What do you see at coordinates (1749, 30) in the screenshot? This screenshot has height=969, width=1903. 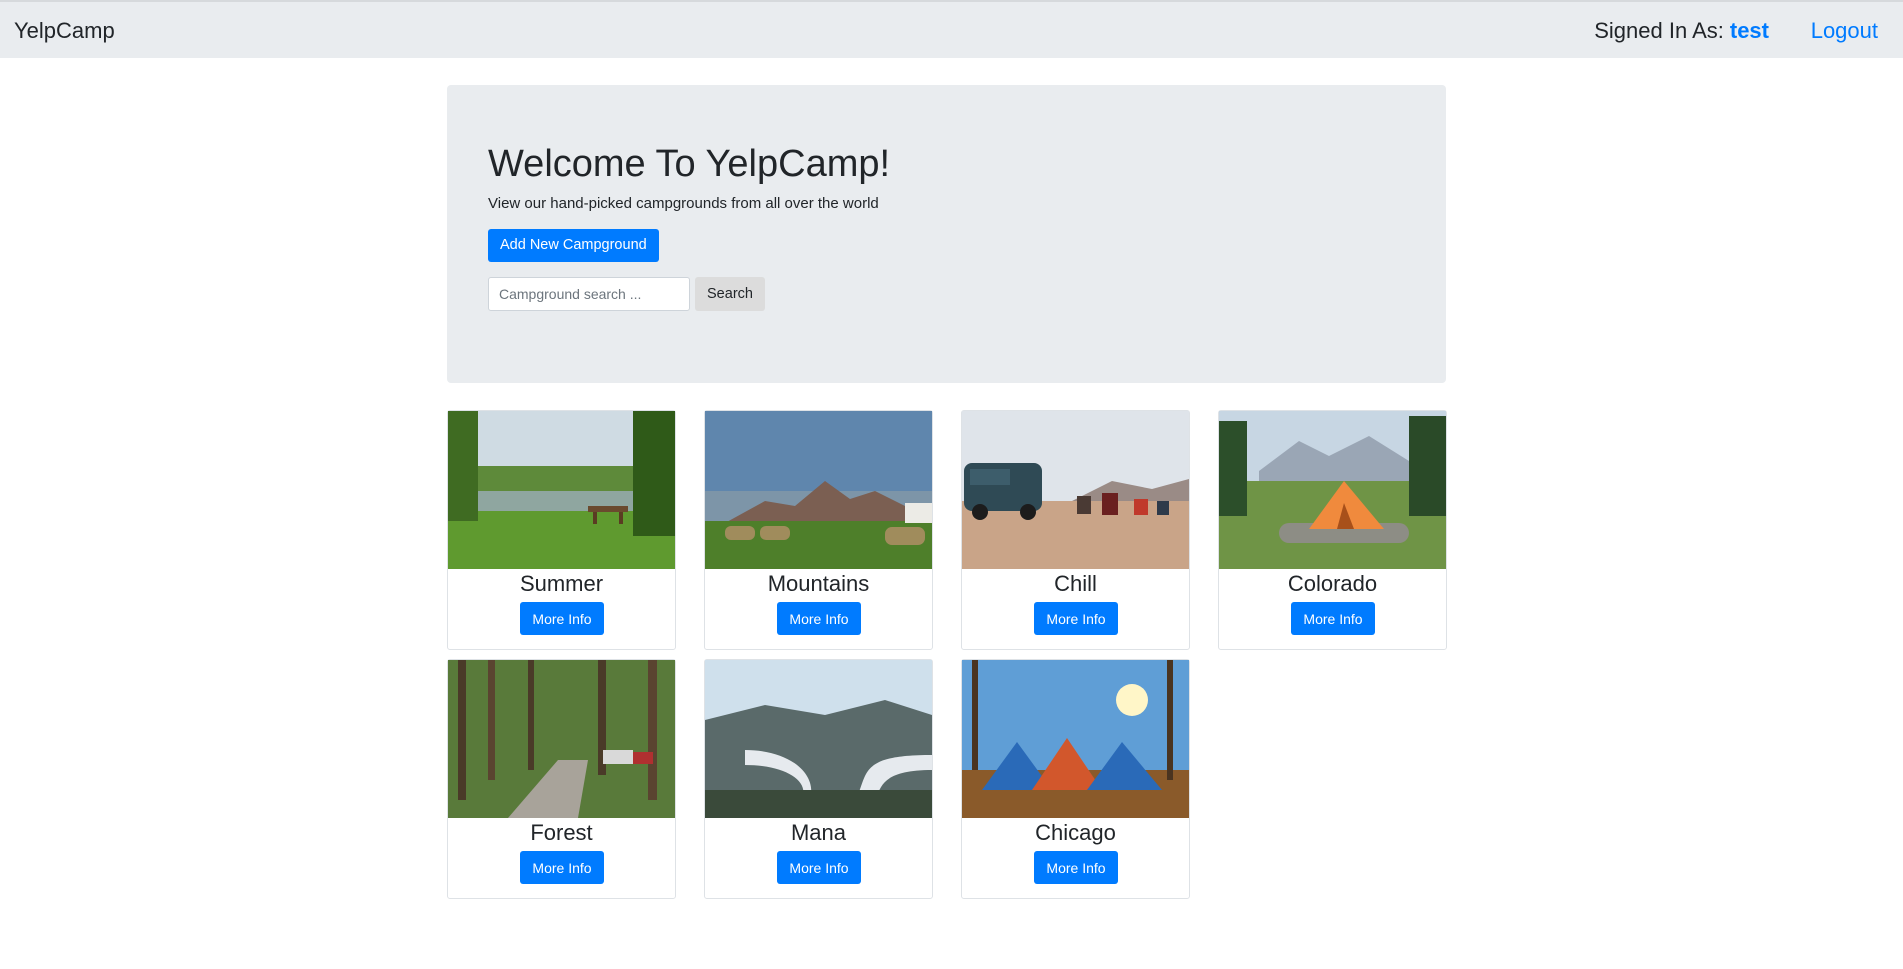 I see `username-link: test` at bounding box center [1749, 30].